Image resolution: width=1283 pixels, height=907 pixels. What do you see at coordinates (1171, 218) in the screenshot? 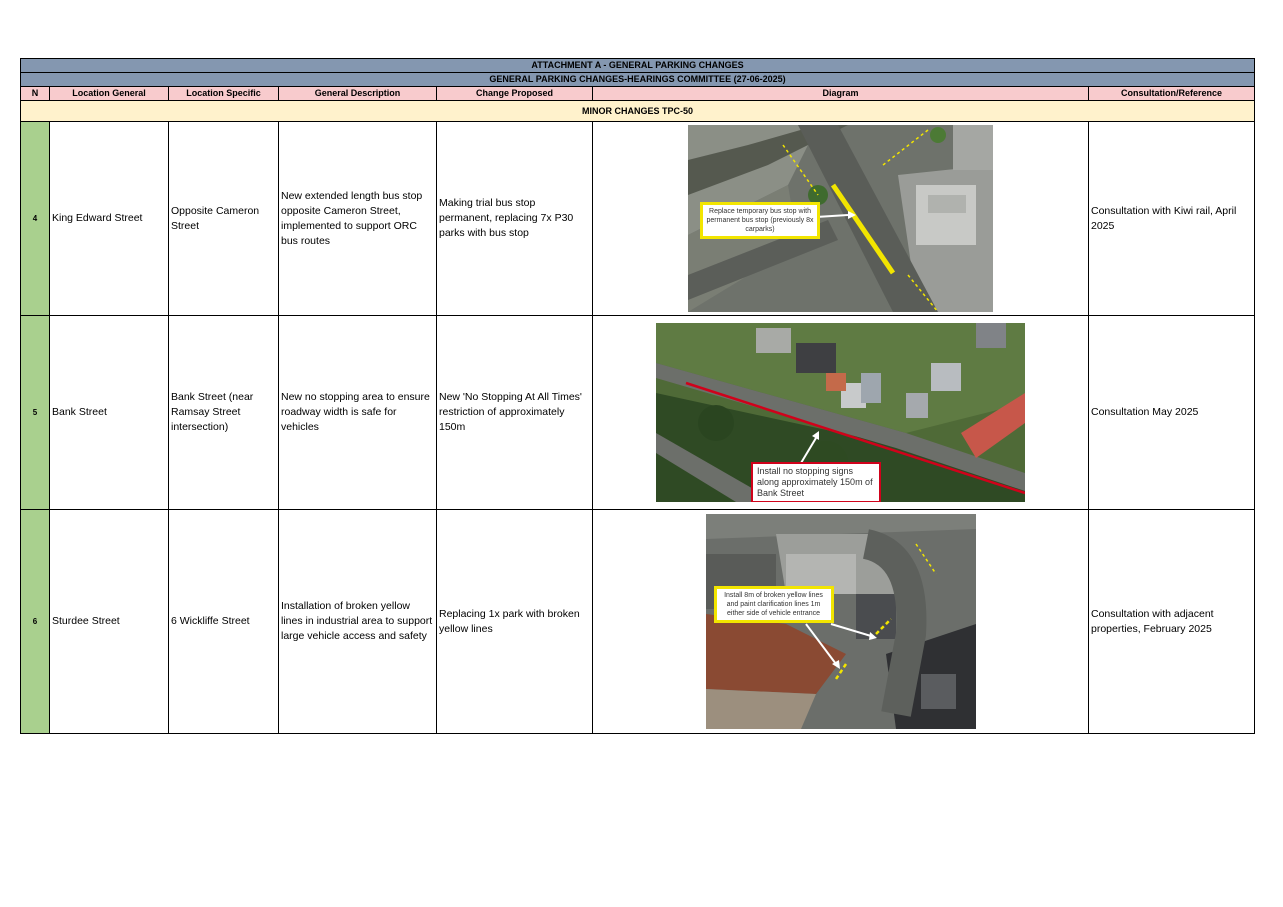
I see `consultation: Consultation with Kiwi rail, April 2025` at bounding box center [1171, 218].